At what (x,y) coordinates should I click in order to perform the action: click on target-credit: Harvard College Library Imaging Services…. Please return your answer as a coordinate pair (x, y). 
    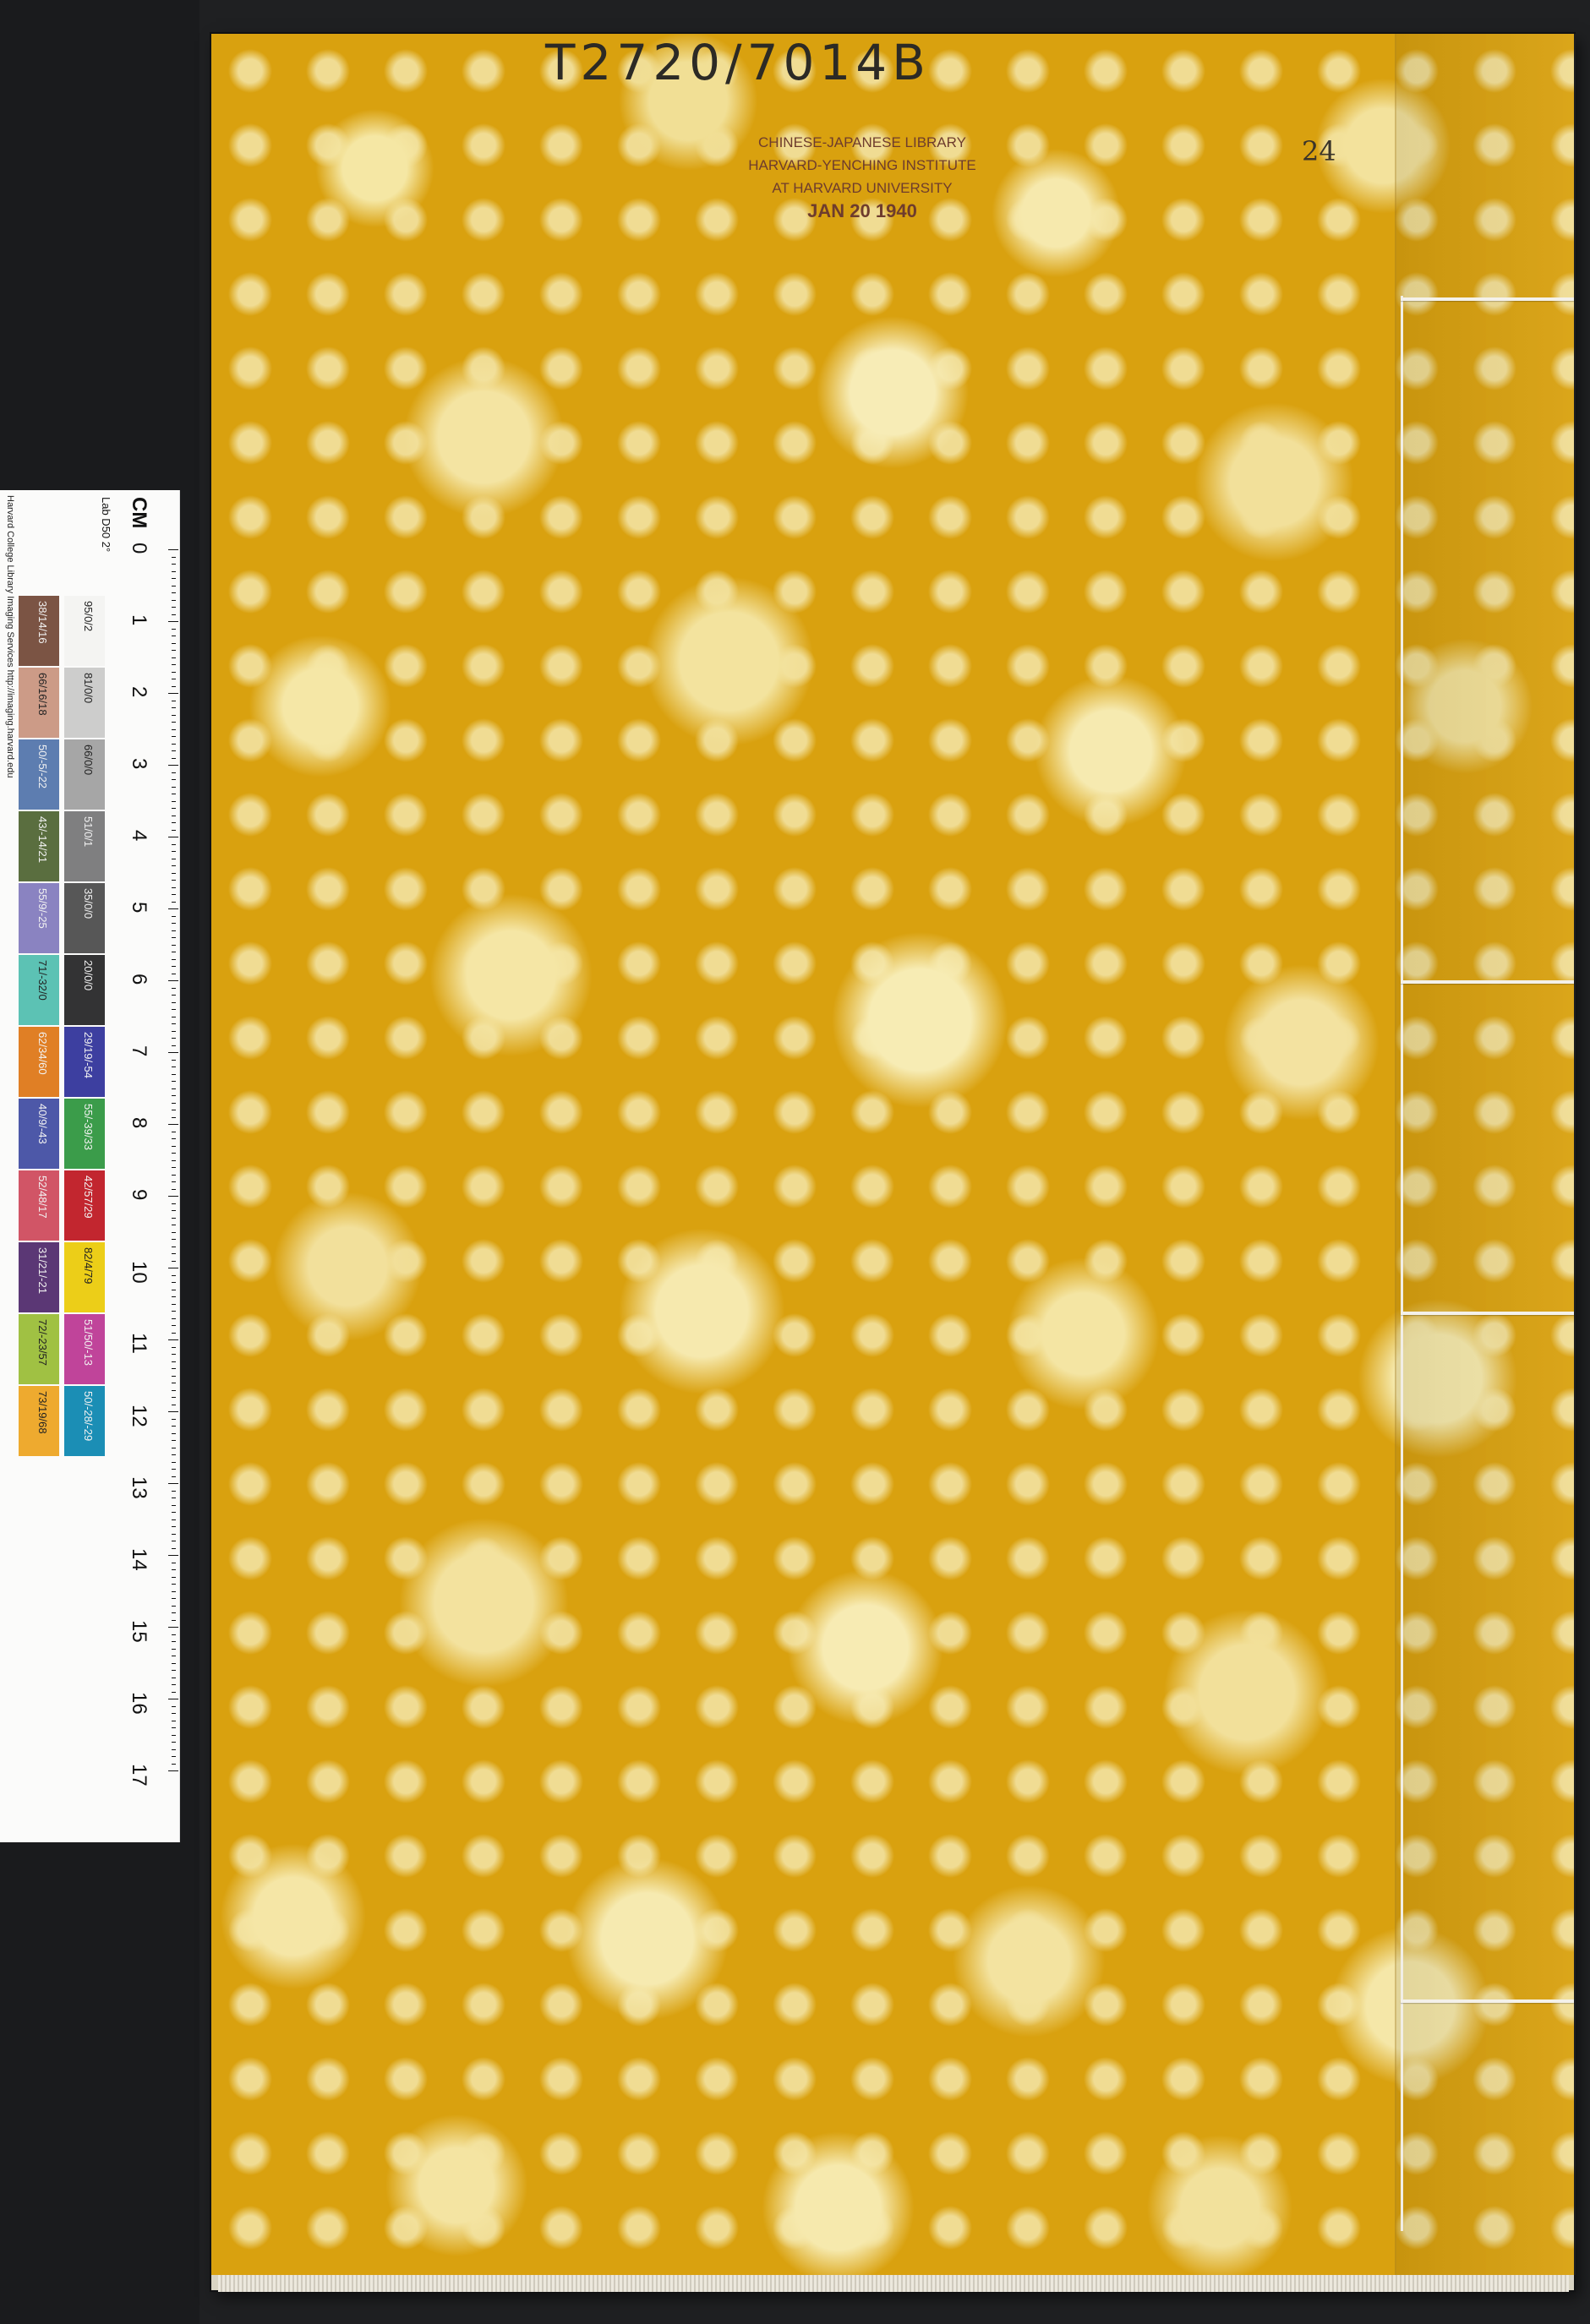
    Looking at the image, I should click on (10, 1166).